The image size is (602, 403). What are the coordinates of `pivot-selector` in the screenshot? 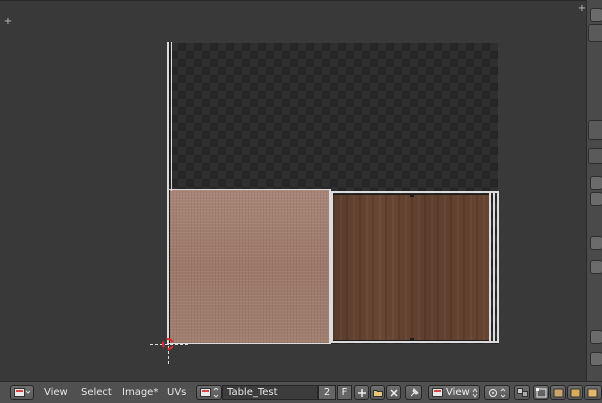 It's located at (497, 392).